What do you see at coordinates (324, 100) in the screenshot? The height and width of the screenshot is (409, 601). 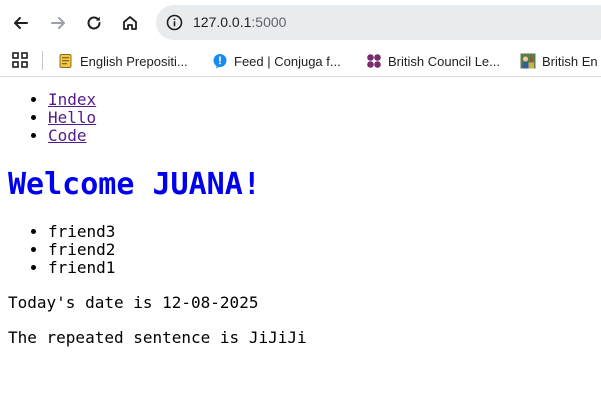 I see `nav-item-index: Index` at bounding box center [324, 100].